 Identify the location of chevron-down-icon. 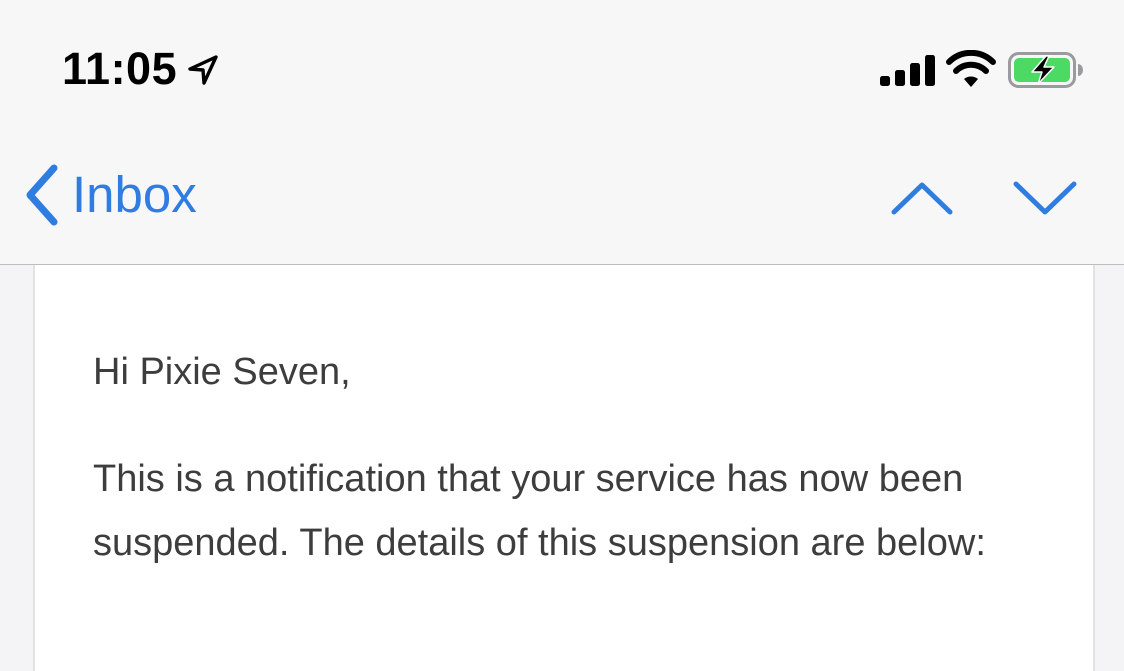
(1045, 198).